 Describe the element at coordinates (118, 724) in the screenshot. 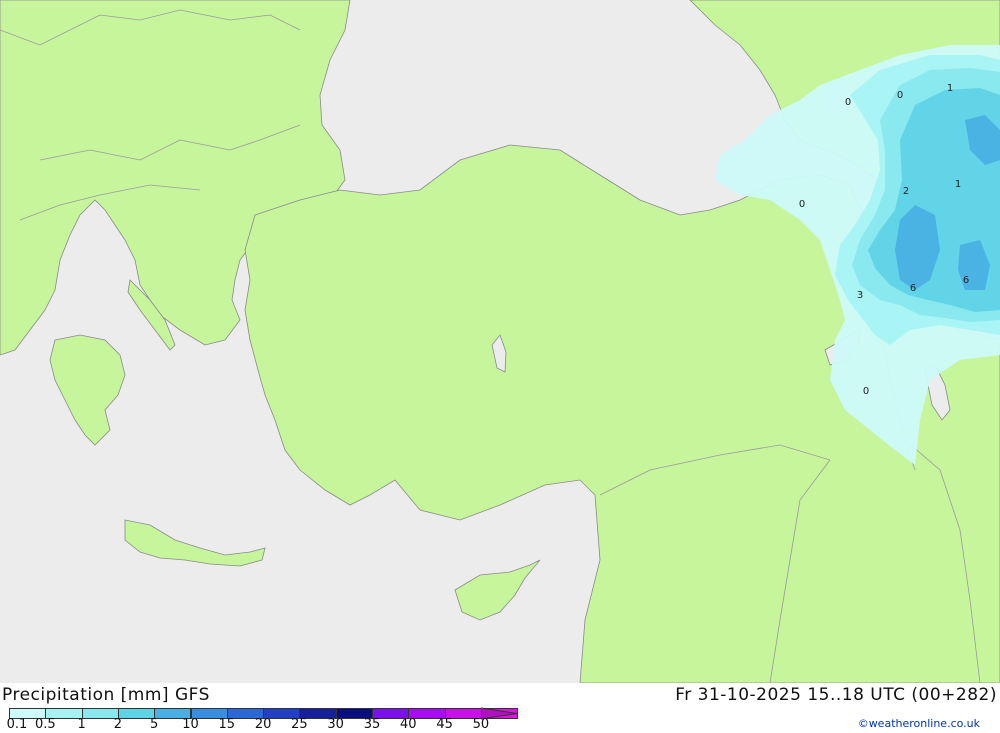

I see `scale-tick-label: 2` at that location.